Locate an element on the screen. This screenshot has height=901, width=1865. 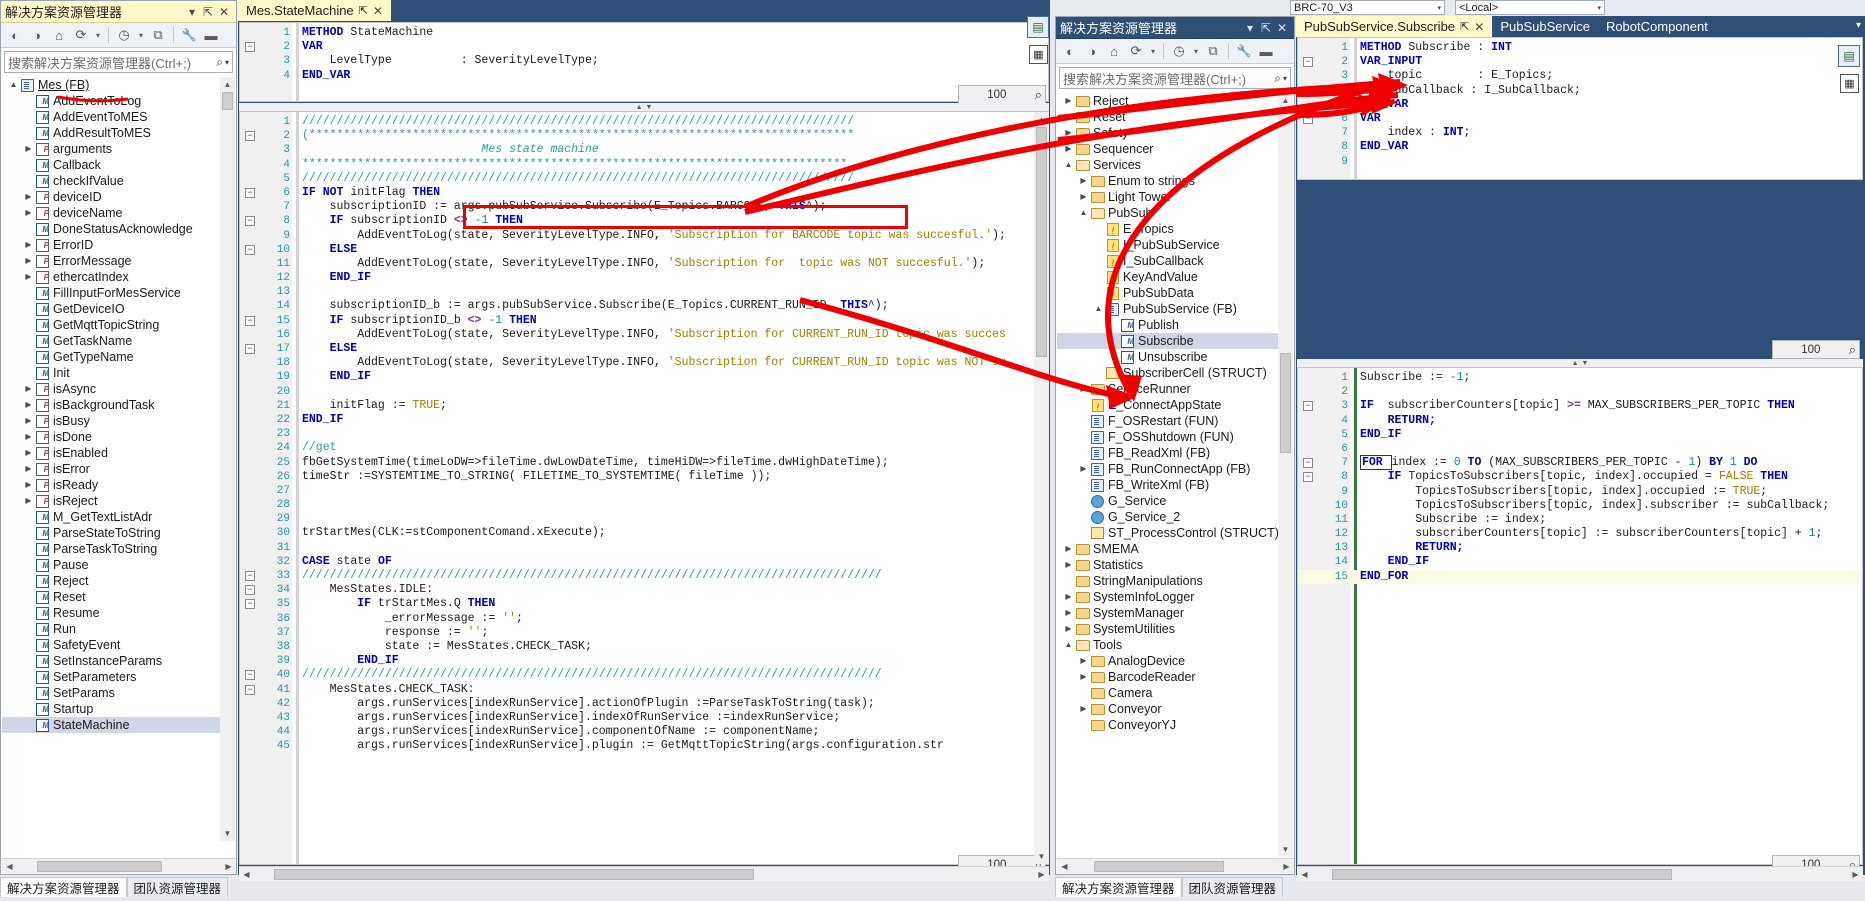
tree-item-sequencer: ▶ Sequencer is located at coordinates (1168, 149).